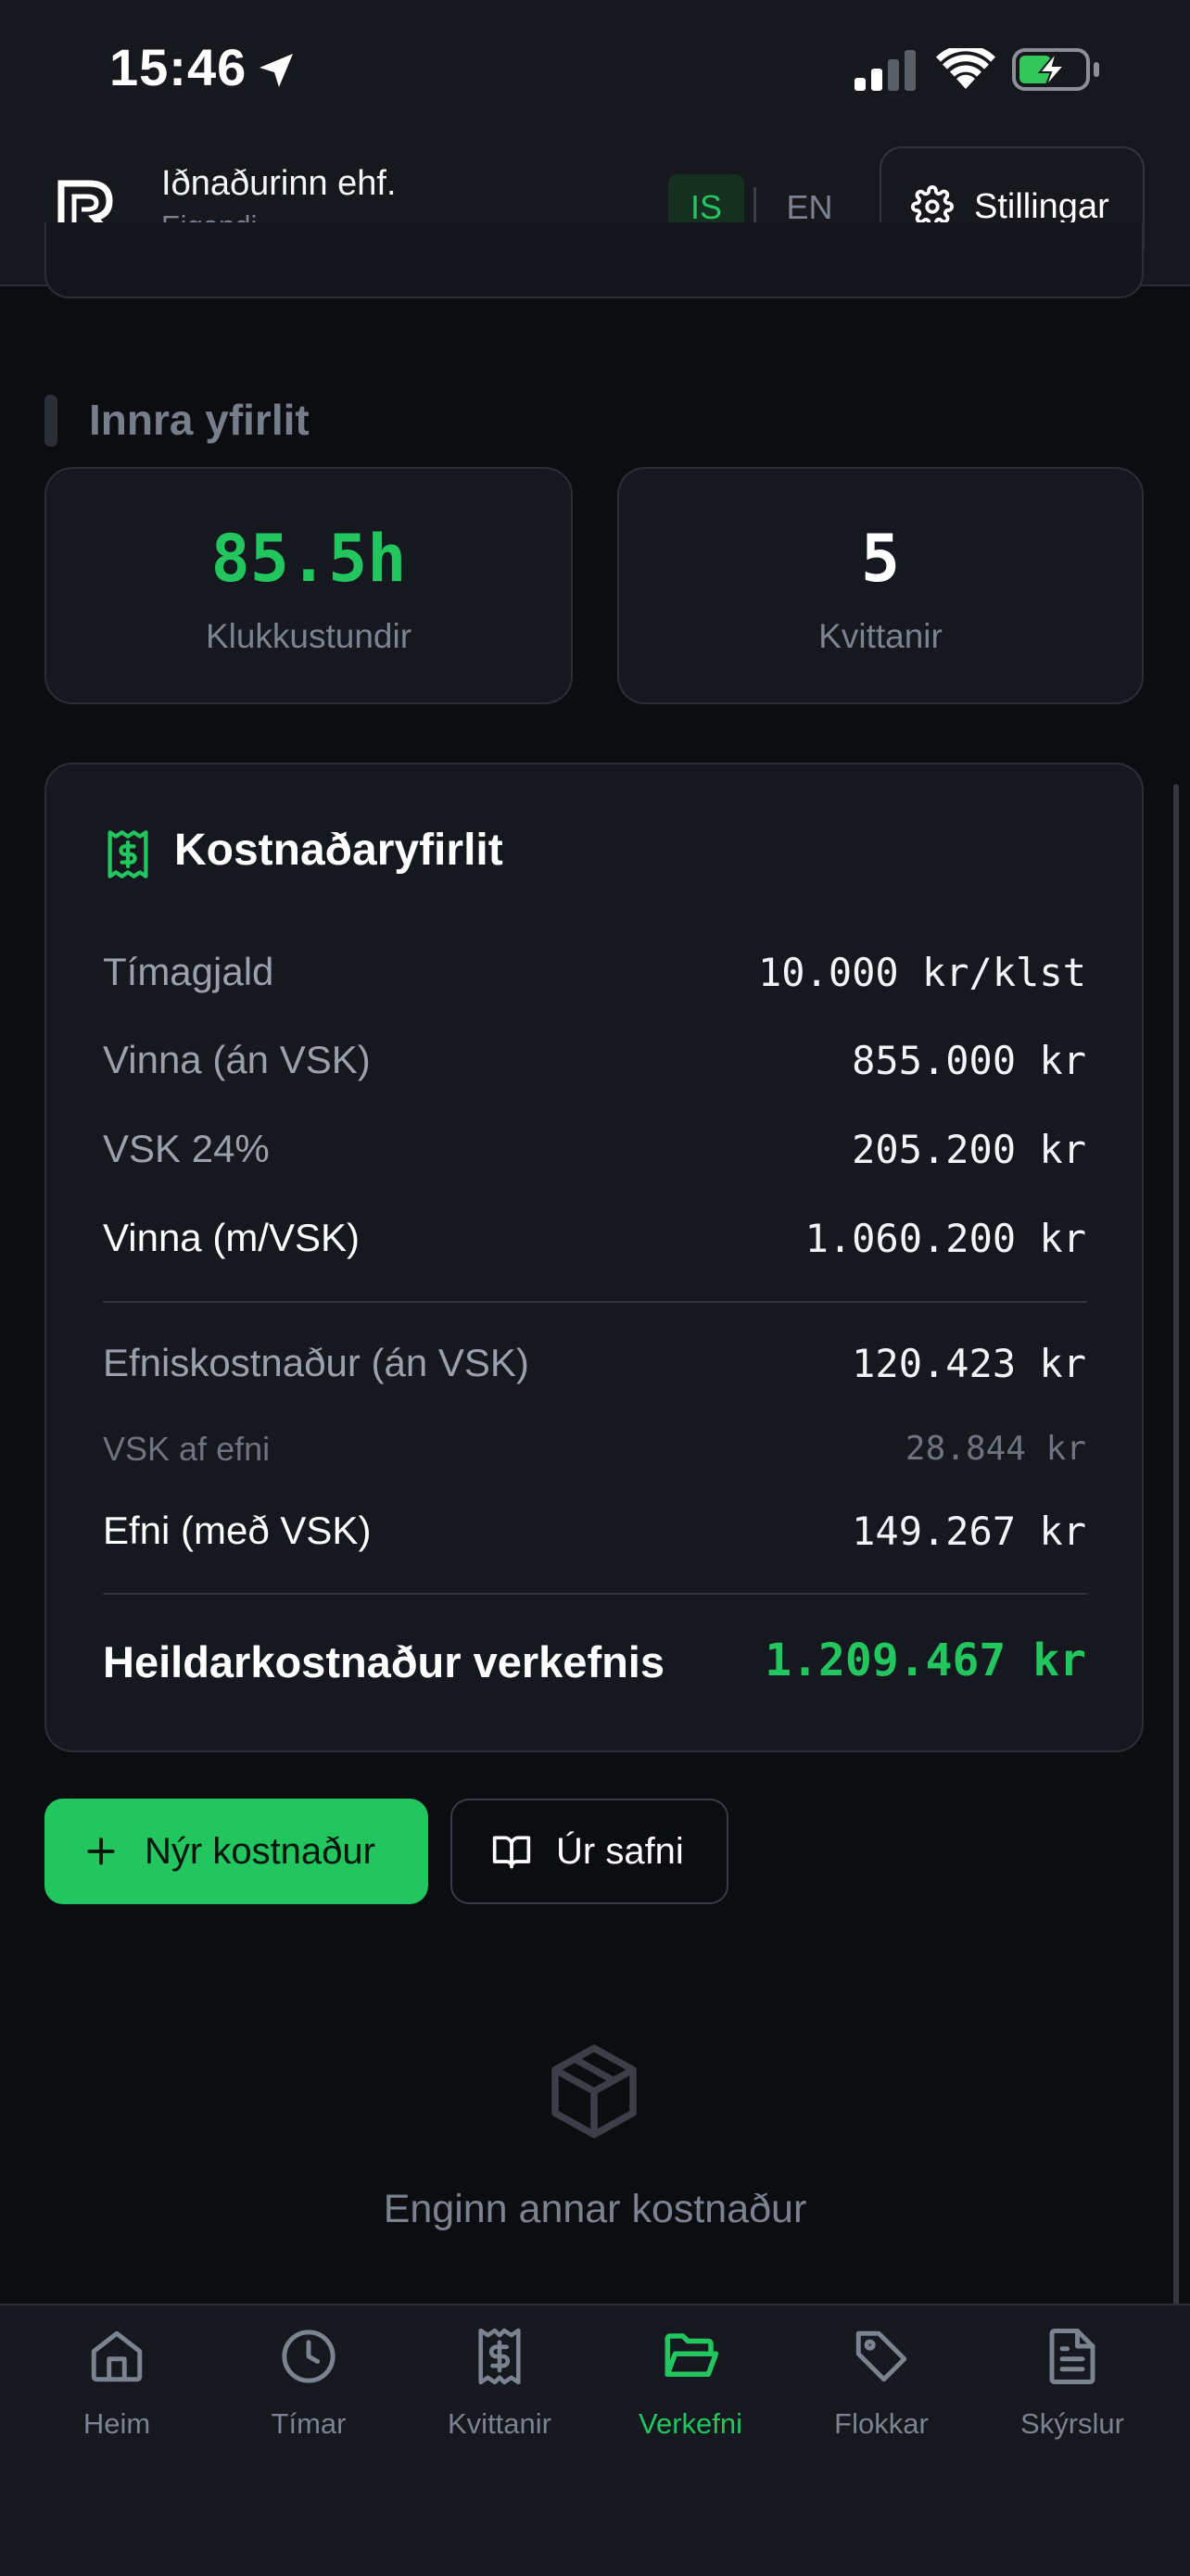 This screenshot has height=2576, width=1190. I want to click on section-title: Innra yfirlit, so click(199, 420).